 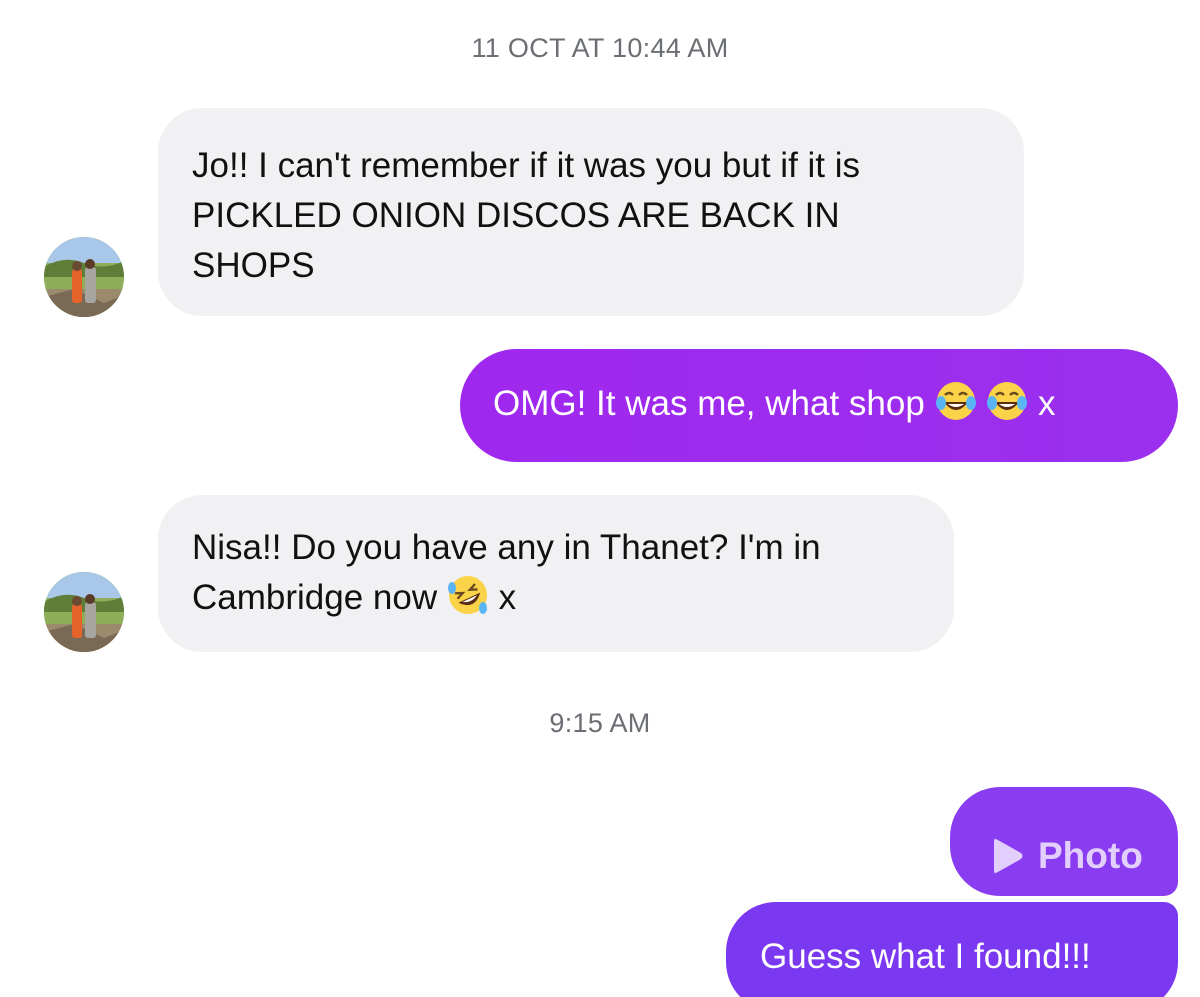 I want to click on message-text: OMG! It was me, what shop, so click(x=709, y=403).